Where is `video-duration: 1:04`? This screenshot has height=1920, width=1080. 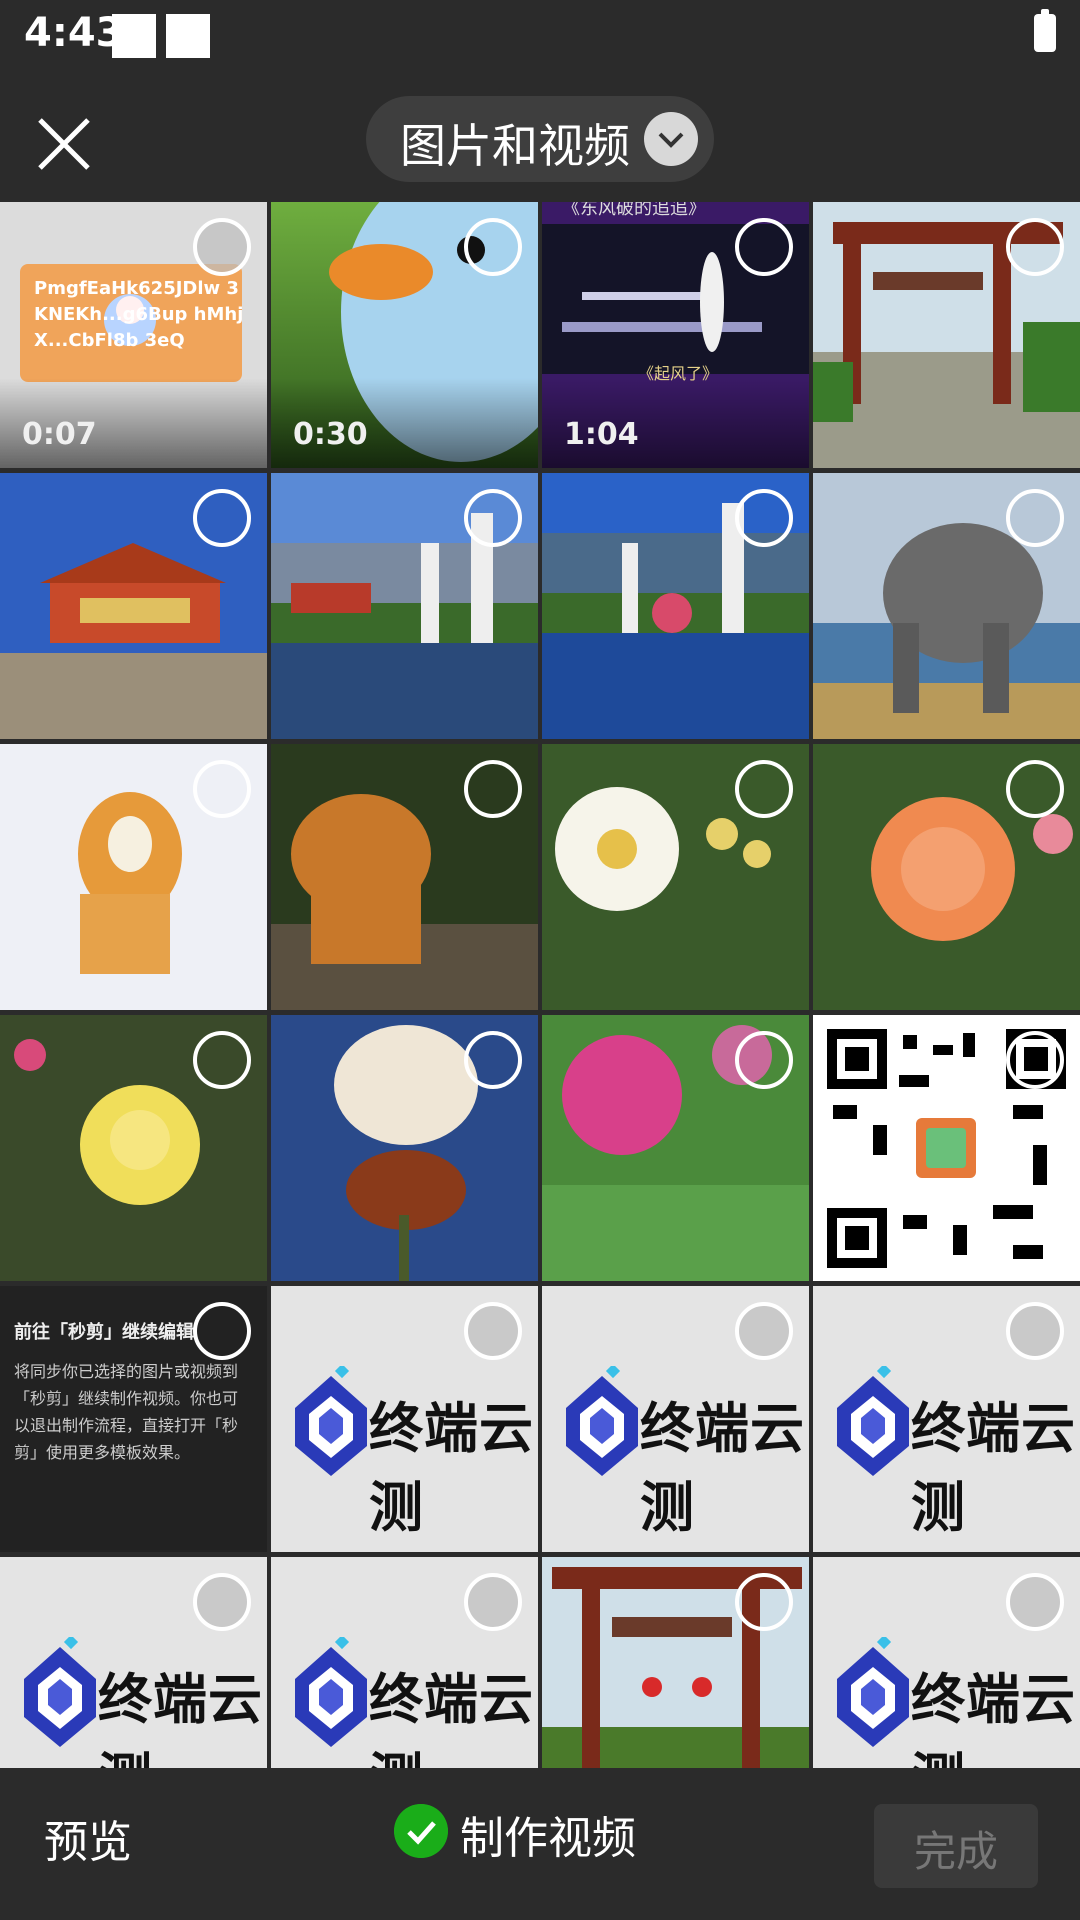
video-duration: 1:04 is located at coordinates (601, 434).